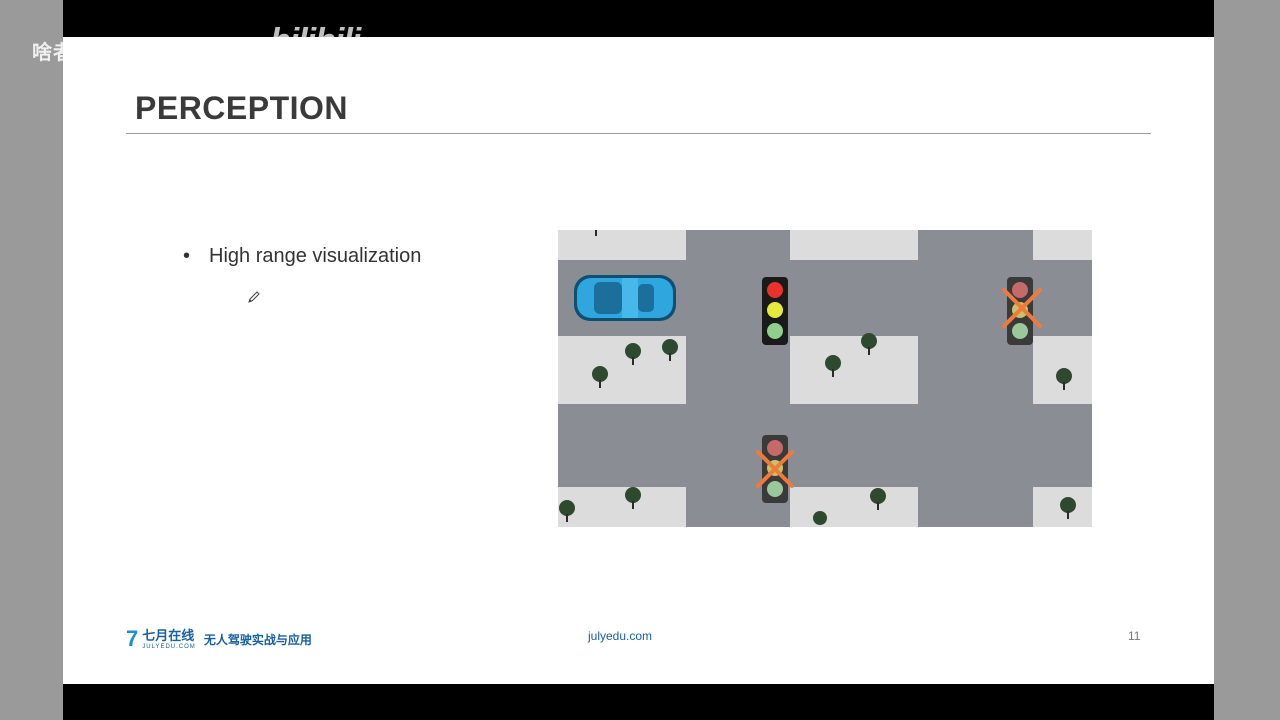 This screenshot has width=1280, height=720. I want to click on bullet-text: High range visualization, so click(315, 256).